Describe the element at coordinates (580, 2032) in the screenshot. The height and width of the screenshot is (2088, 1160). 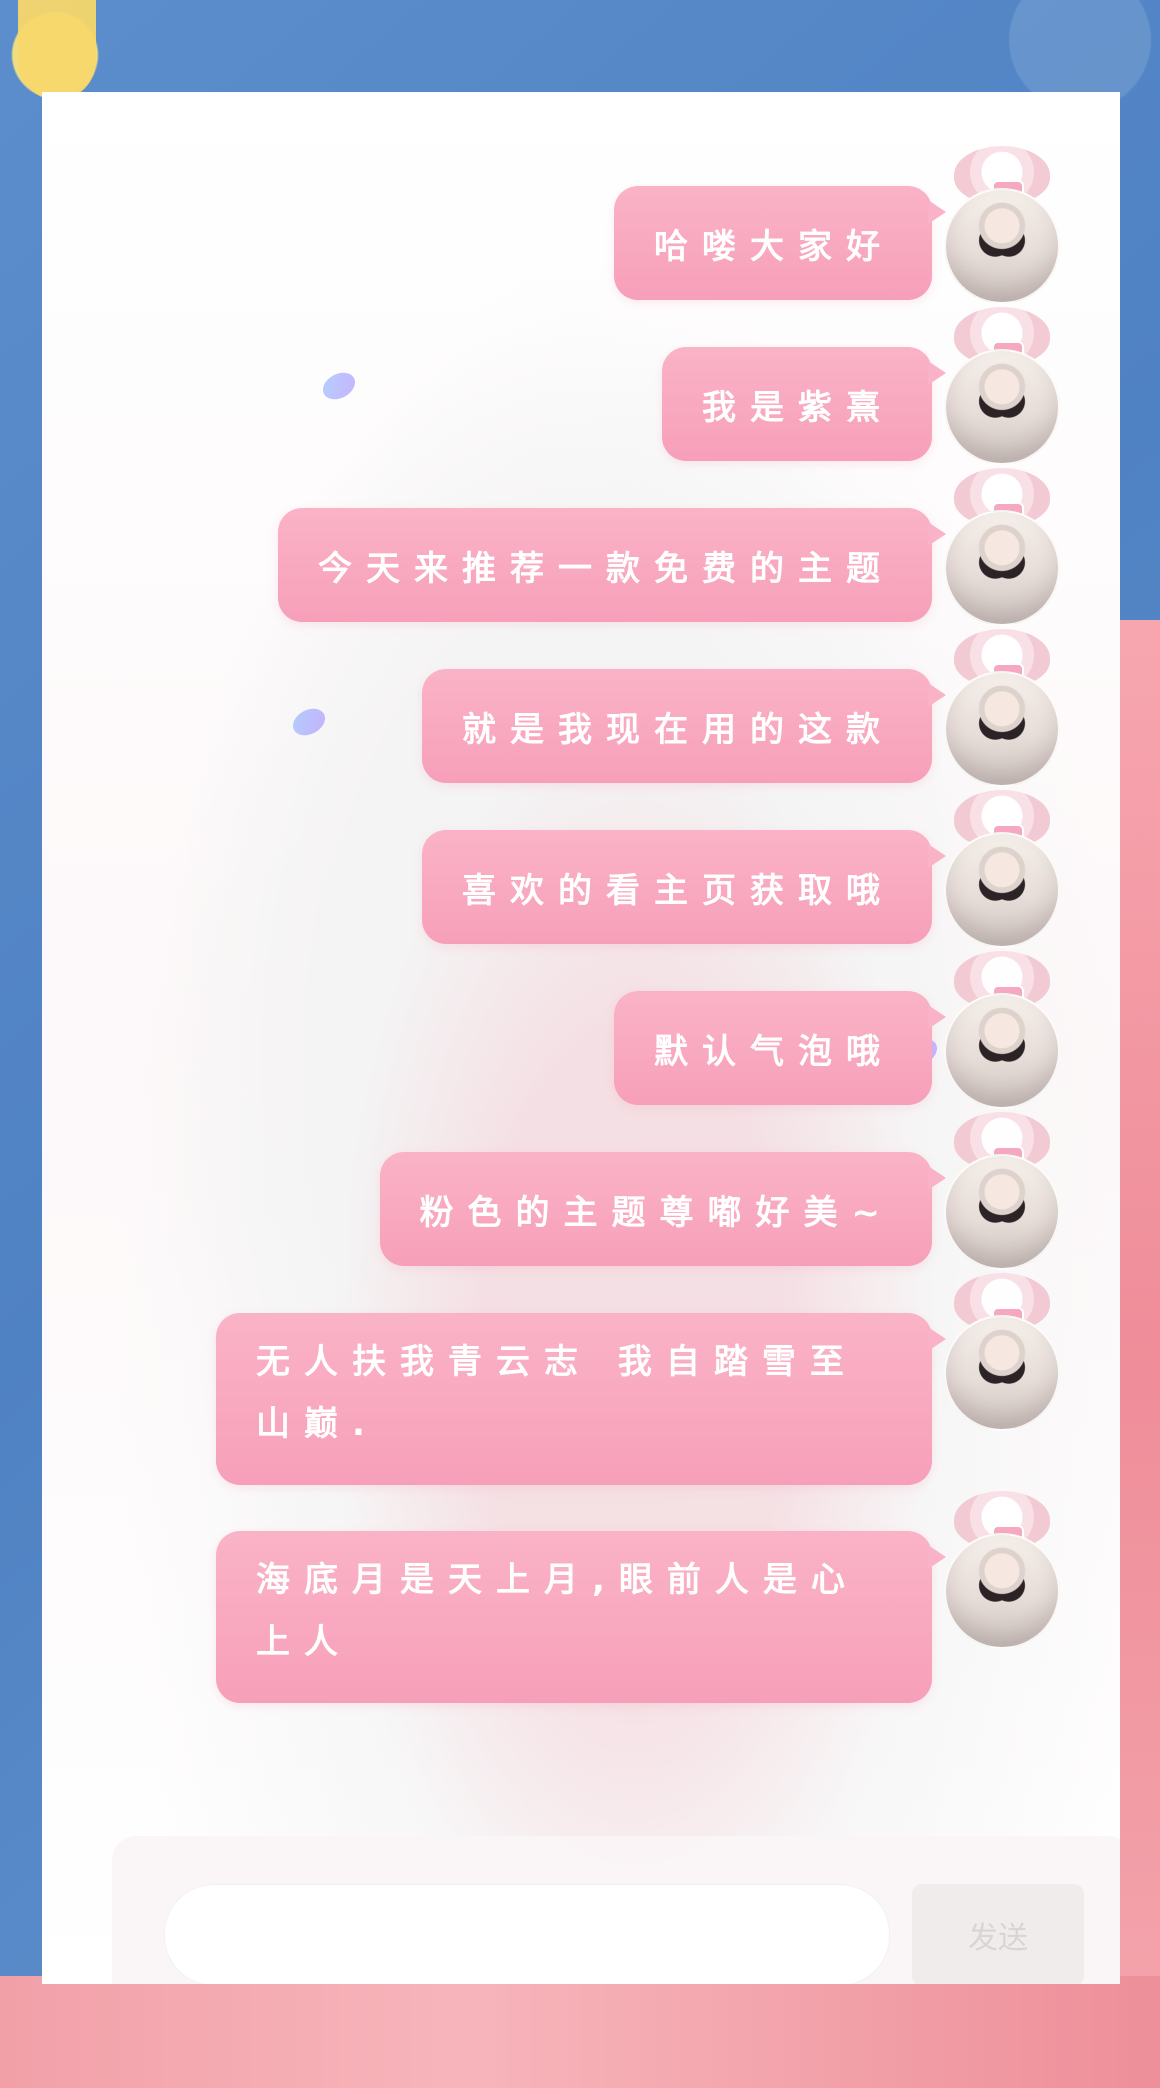
I see `pink-wall-bottom` at that location.